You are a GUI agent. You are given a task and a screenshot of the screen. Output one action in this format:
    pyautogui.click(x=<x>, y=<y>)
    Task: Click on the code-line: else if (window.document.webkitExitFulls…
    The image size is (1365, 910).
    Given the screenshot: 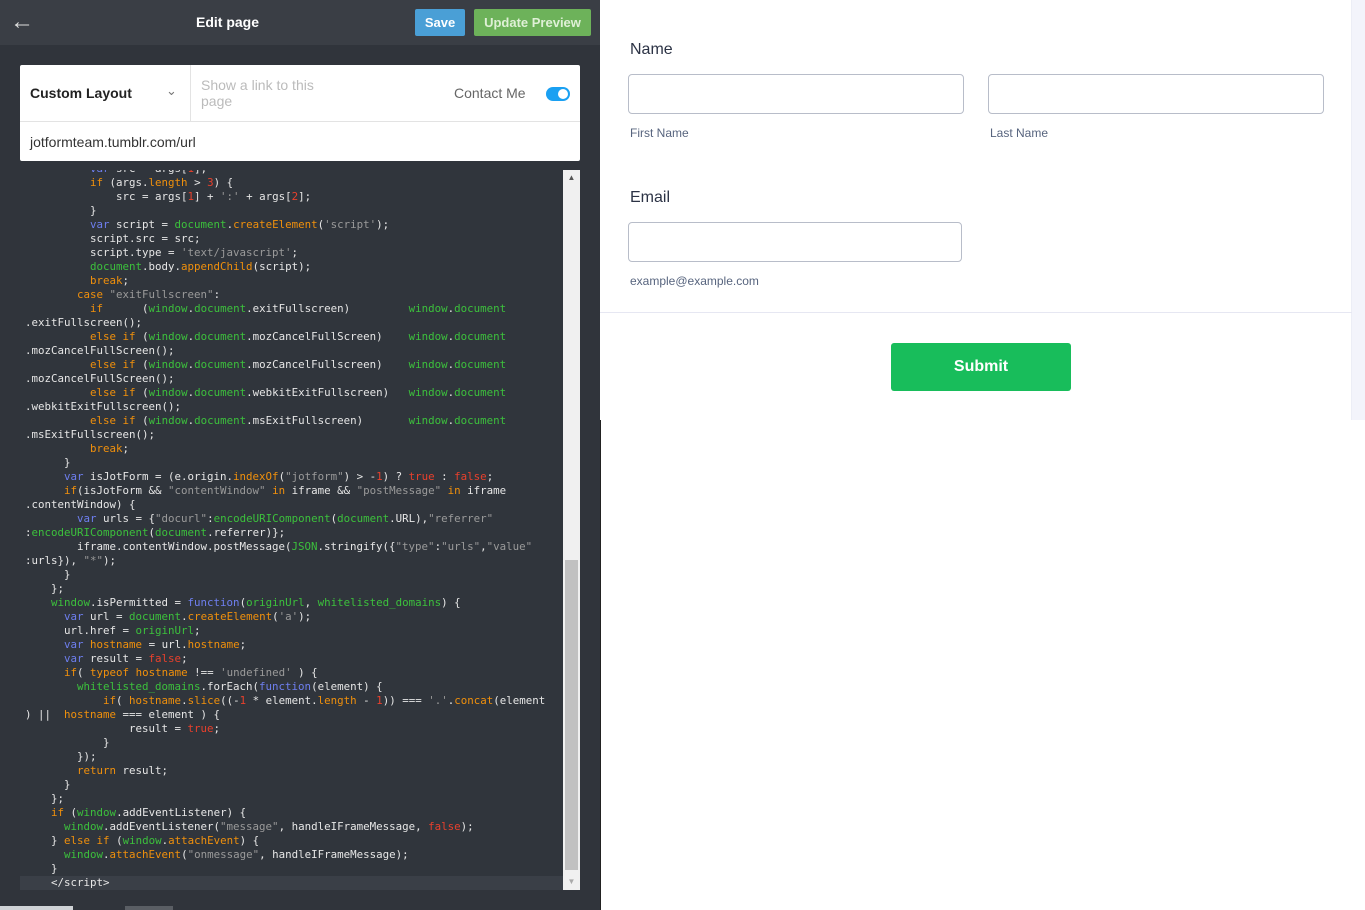 What is the action you would take?
    pyautogui.click(x=298, y=392)
    